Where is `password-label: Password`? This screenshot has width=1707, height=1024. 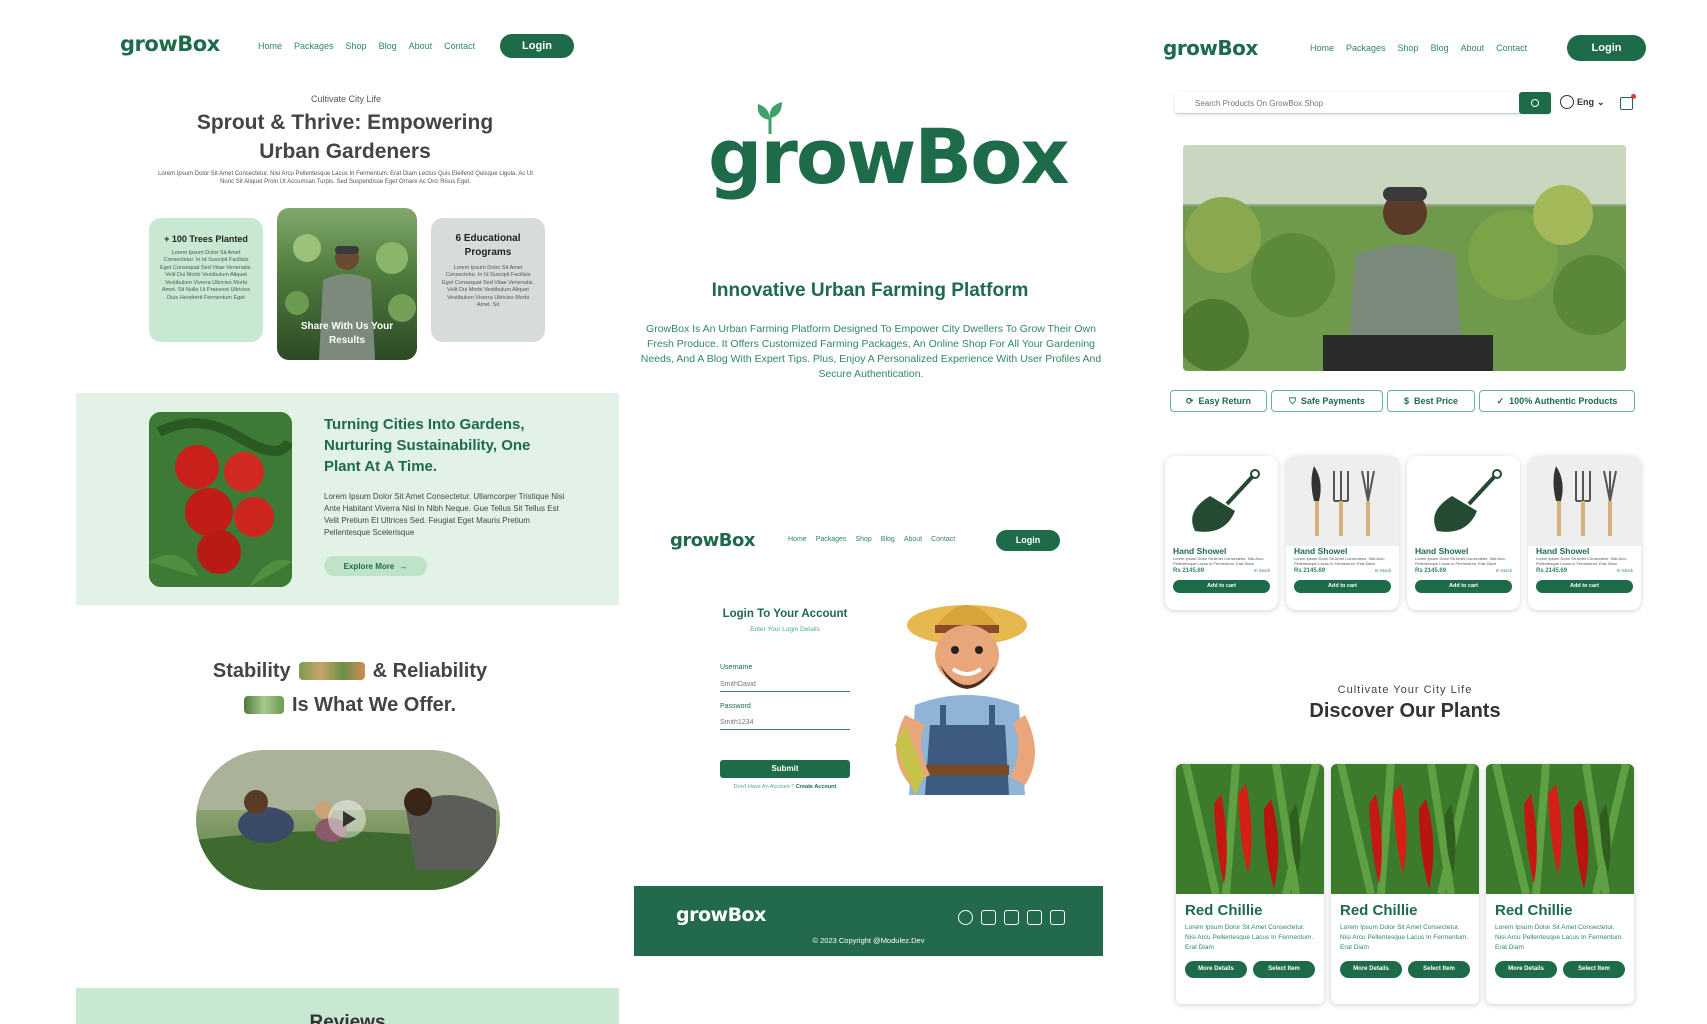
password-label: Password is located at coordinates (735, 706).